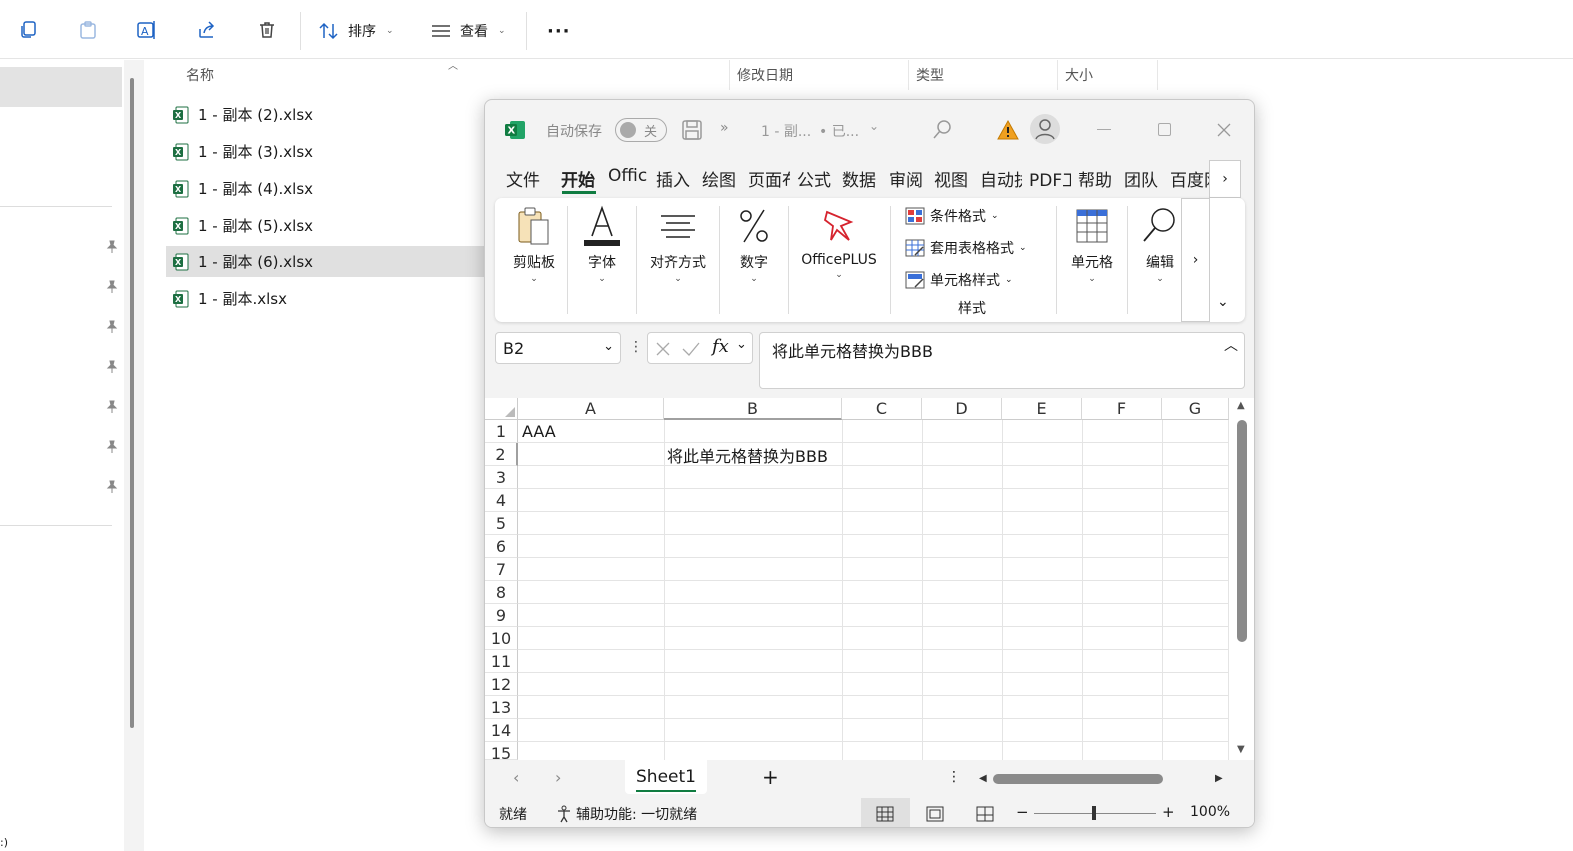 This screenshot has width=1573, height=851. Describe the element at coordinates (526, 178) in the screenshot. I see `tab-file: 文件` at that location.